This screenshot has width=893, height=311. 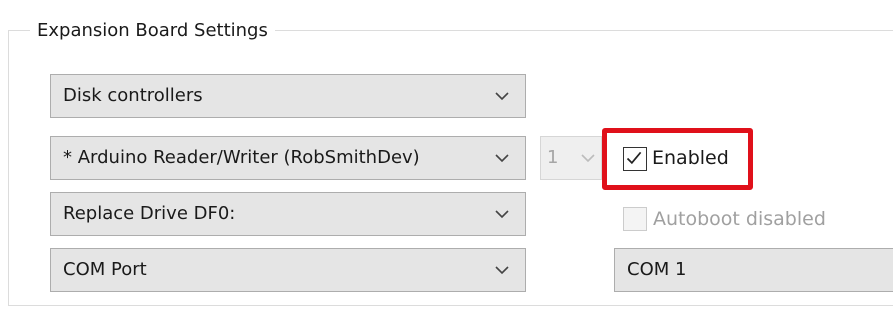 What do you see at coordinates (149, 213) in the screenshot?
I see `replace-drive-value: Replace Drive DF0:` at bounding box center [149, 213].